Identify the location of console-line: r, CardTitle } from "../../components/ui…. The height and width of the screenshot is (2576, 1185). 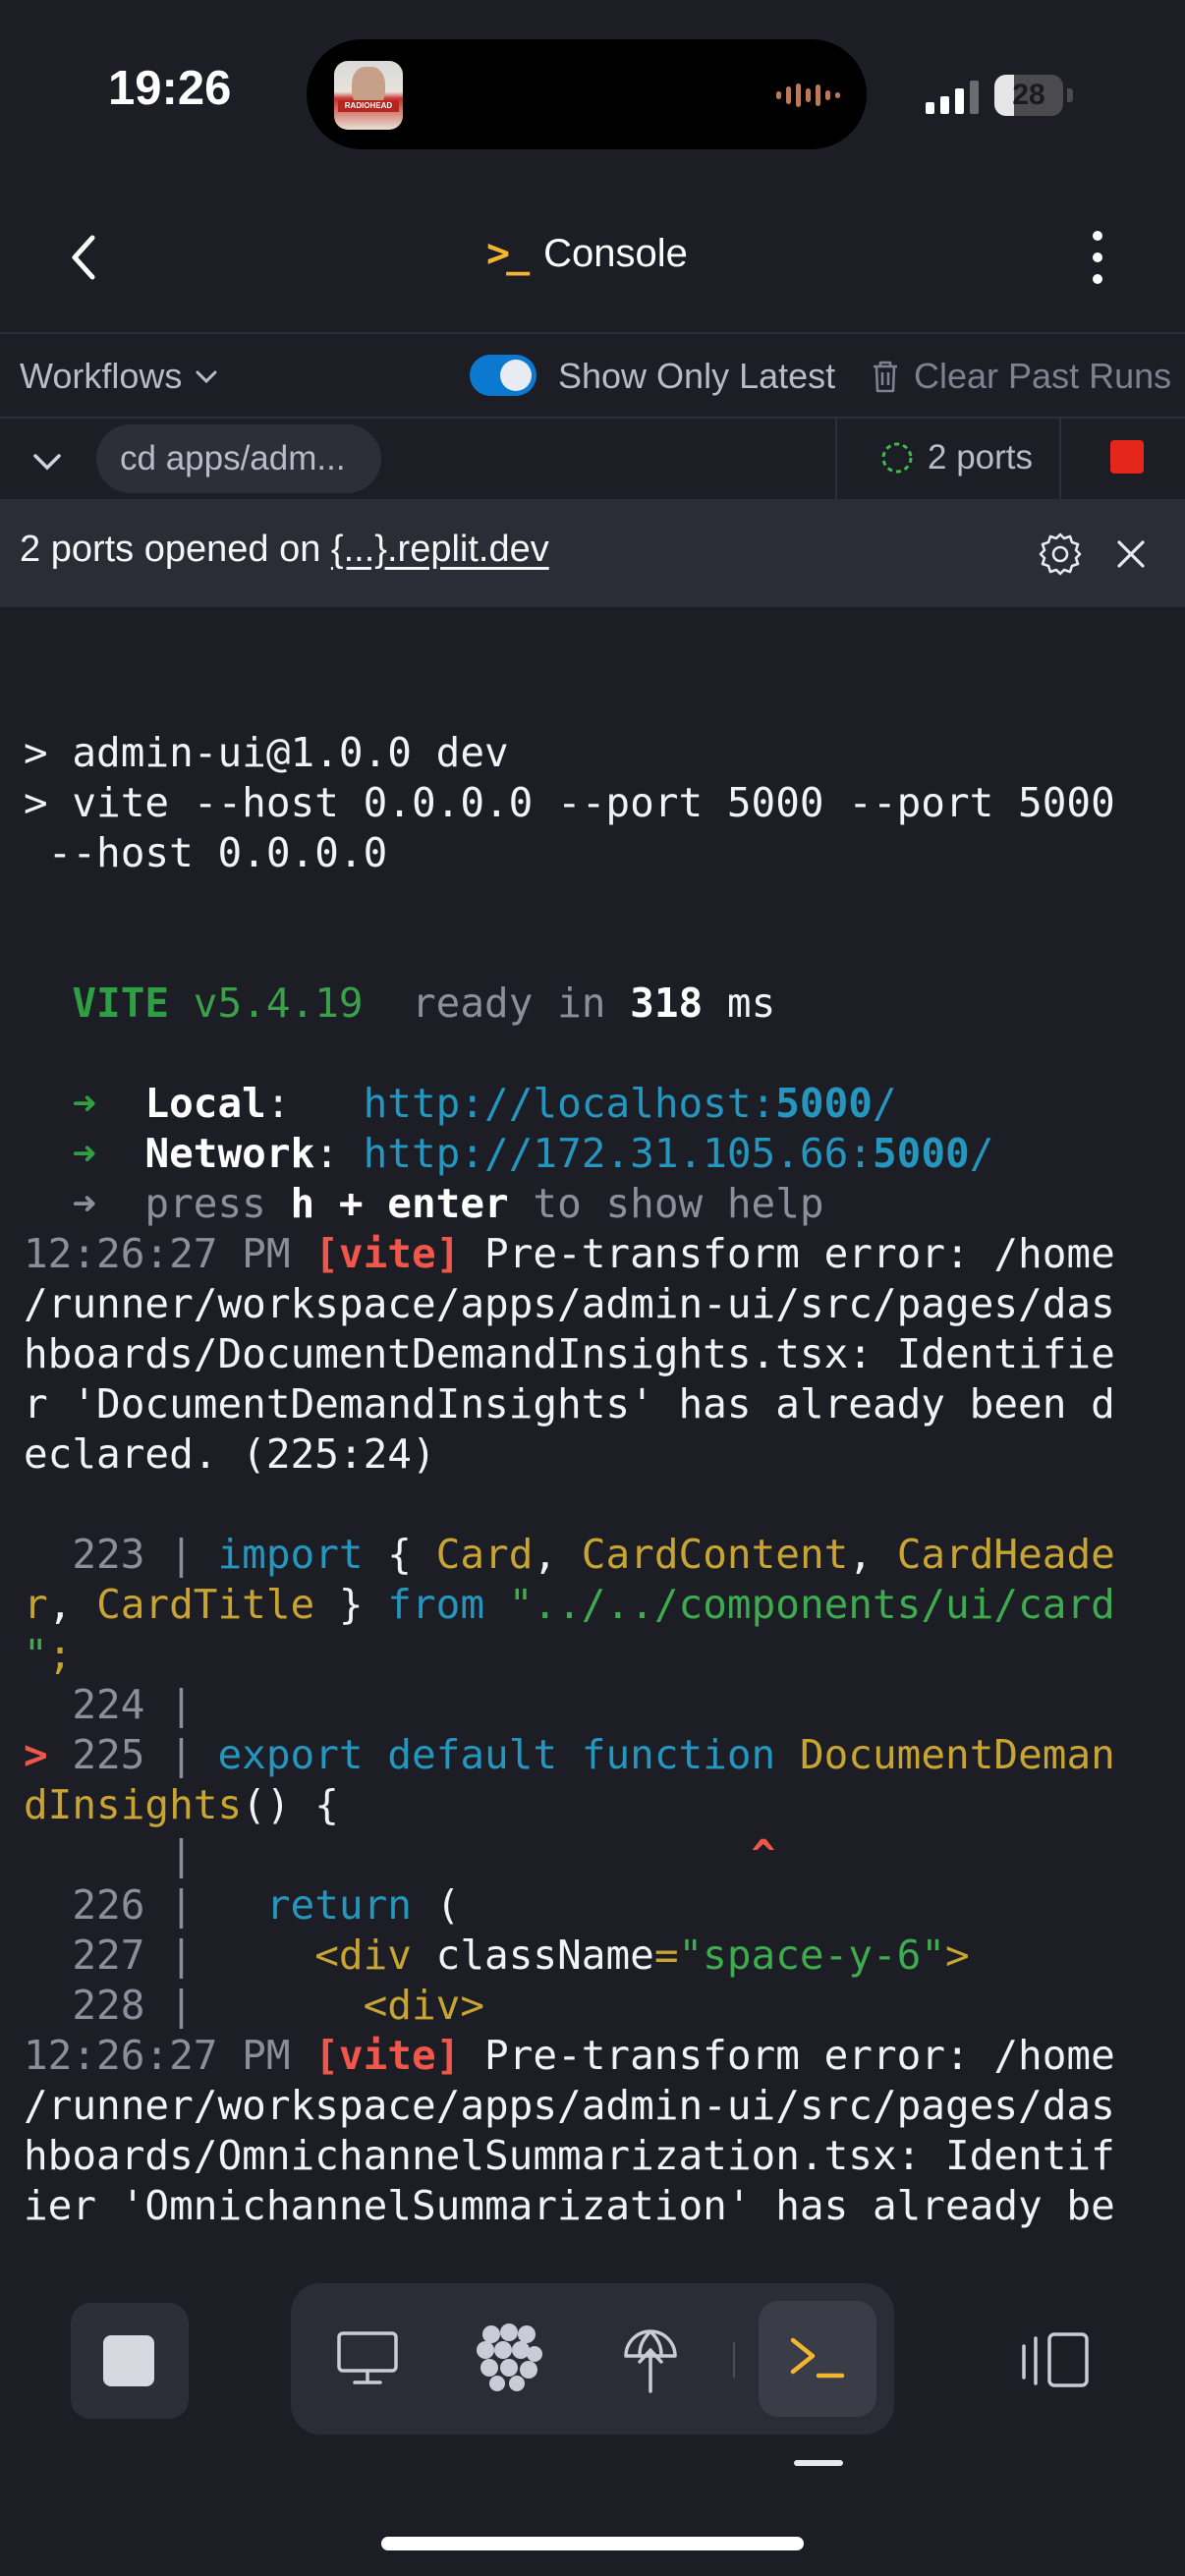
(604, 1605).